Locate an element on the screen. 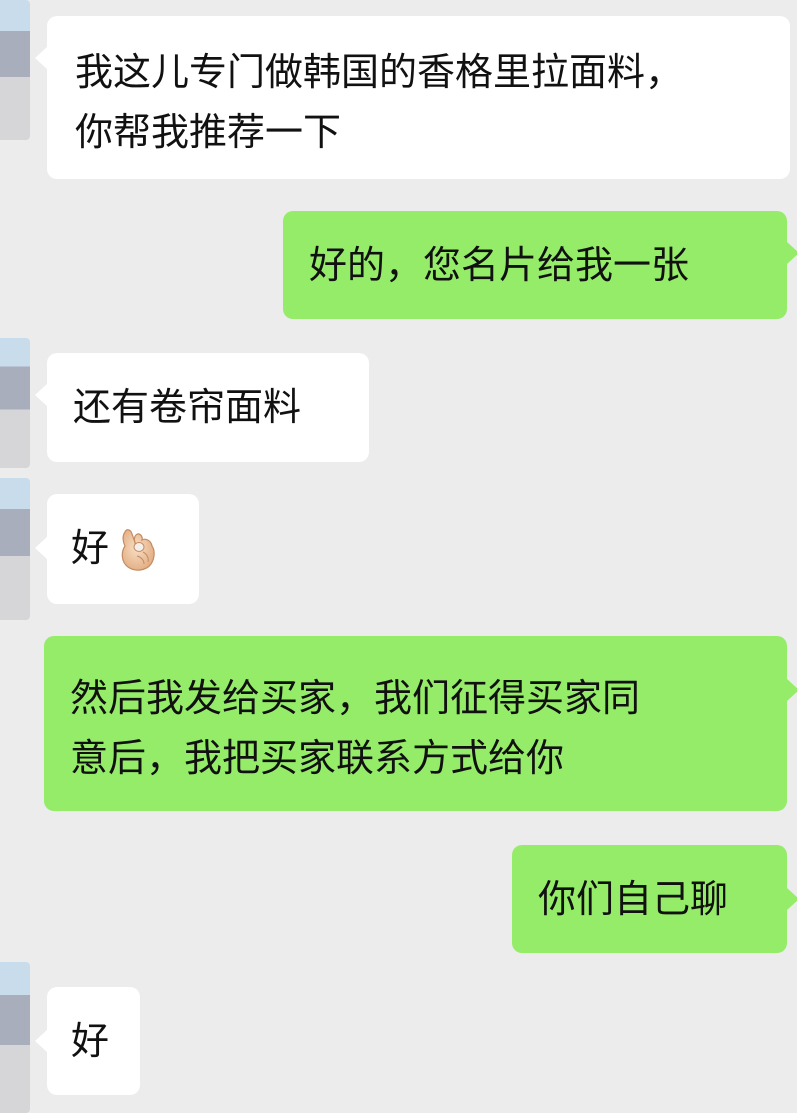  ok-hand-icon is located at coordinates (138, 549).